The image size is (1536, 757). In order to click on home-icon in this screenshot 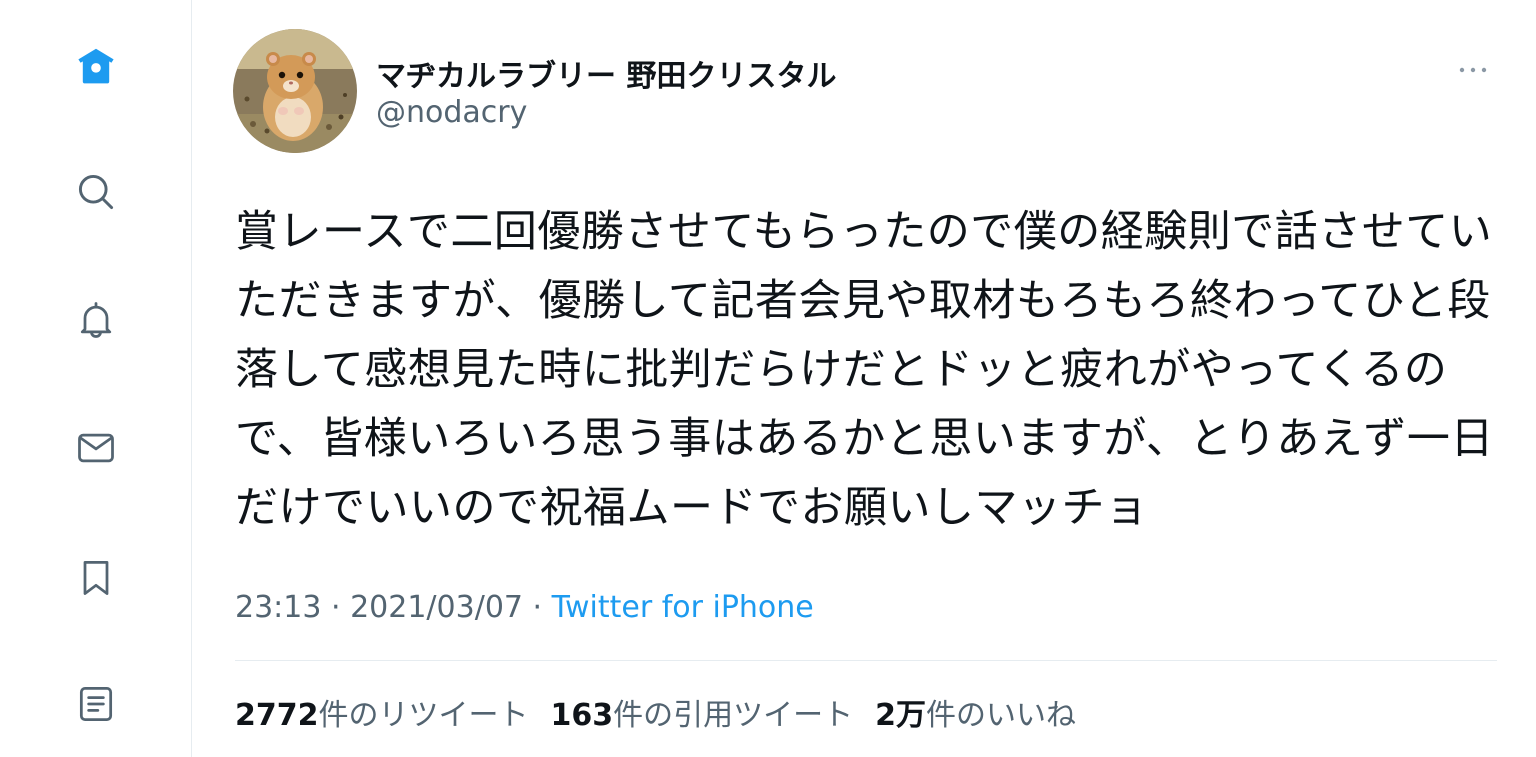, I will do `click(96, 66)`.